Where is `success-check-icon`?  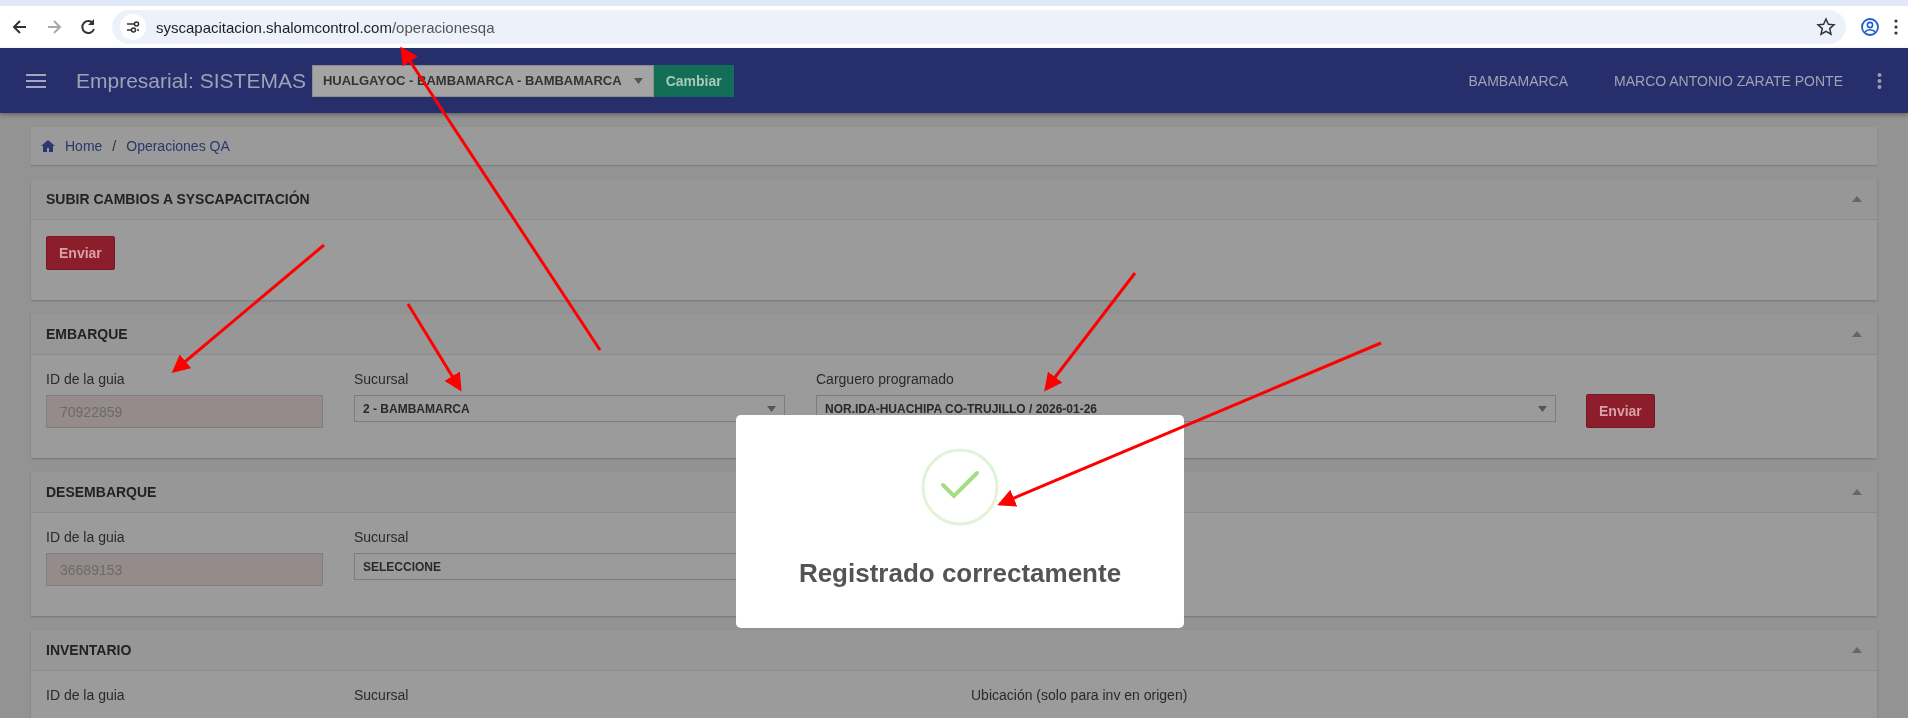
success-check-icon is located at coordinates (960, 487).